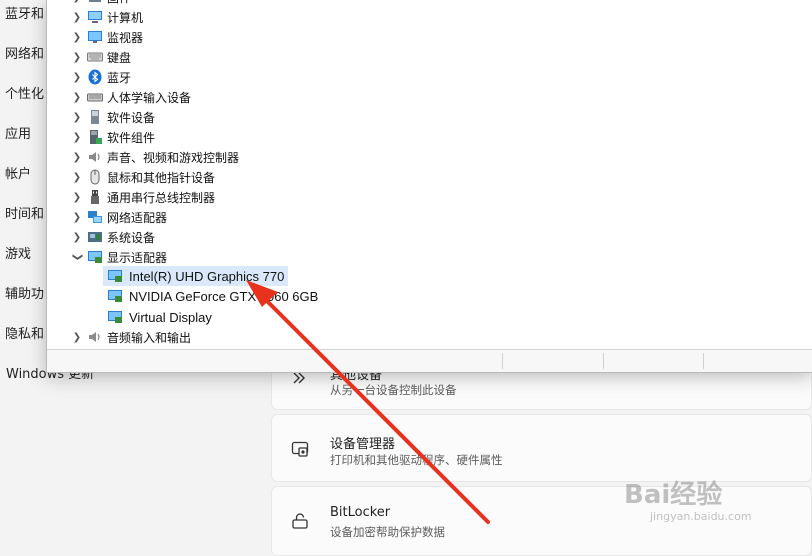 The width and height of the screenshot is (812, 556). Describe the element at coordinates (25, 274) in the screenshot. I see `settings-sidebar: 蓝牙和 网络和 个性化 应用 帐户 时间和 游戏 辅助功 隐私和` at that location.